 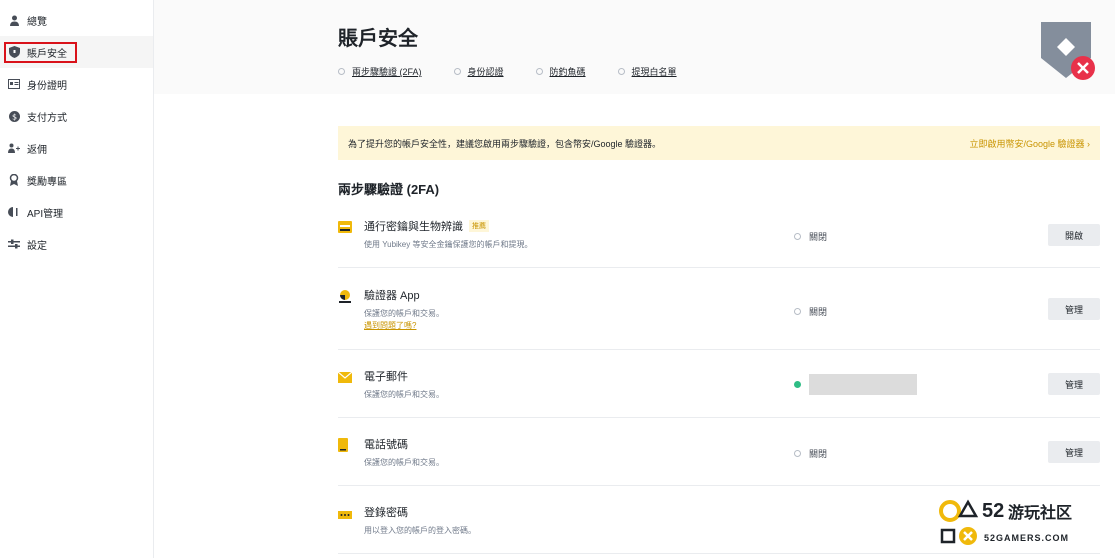 What do you see at coordinates (76, 148) in the screenshot?
I see `sidebar-item-referral: 返佣` at bounding box center [76, 148].